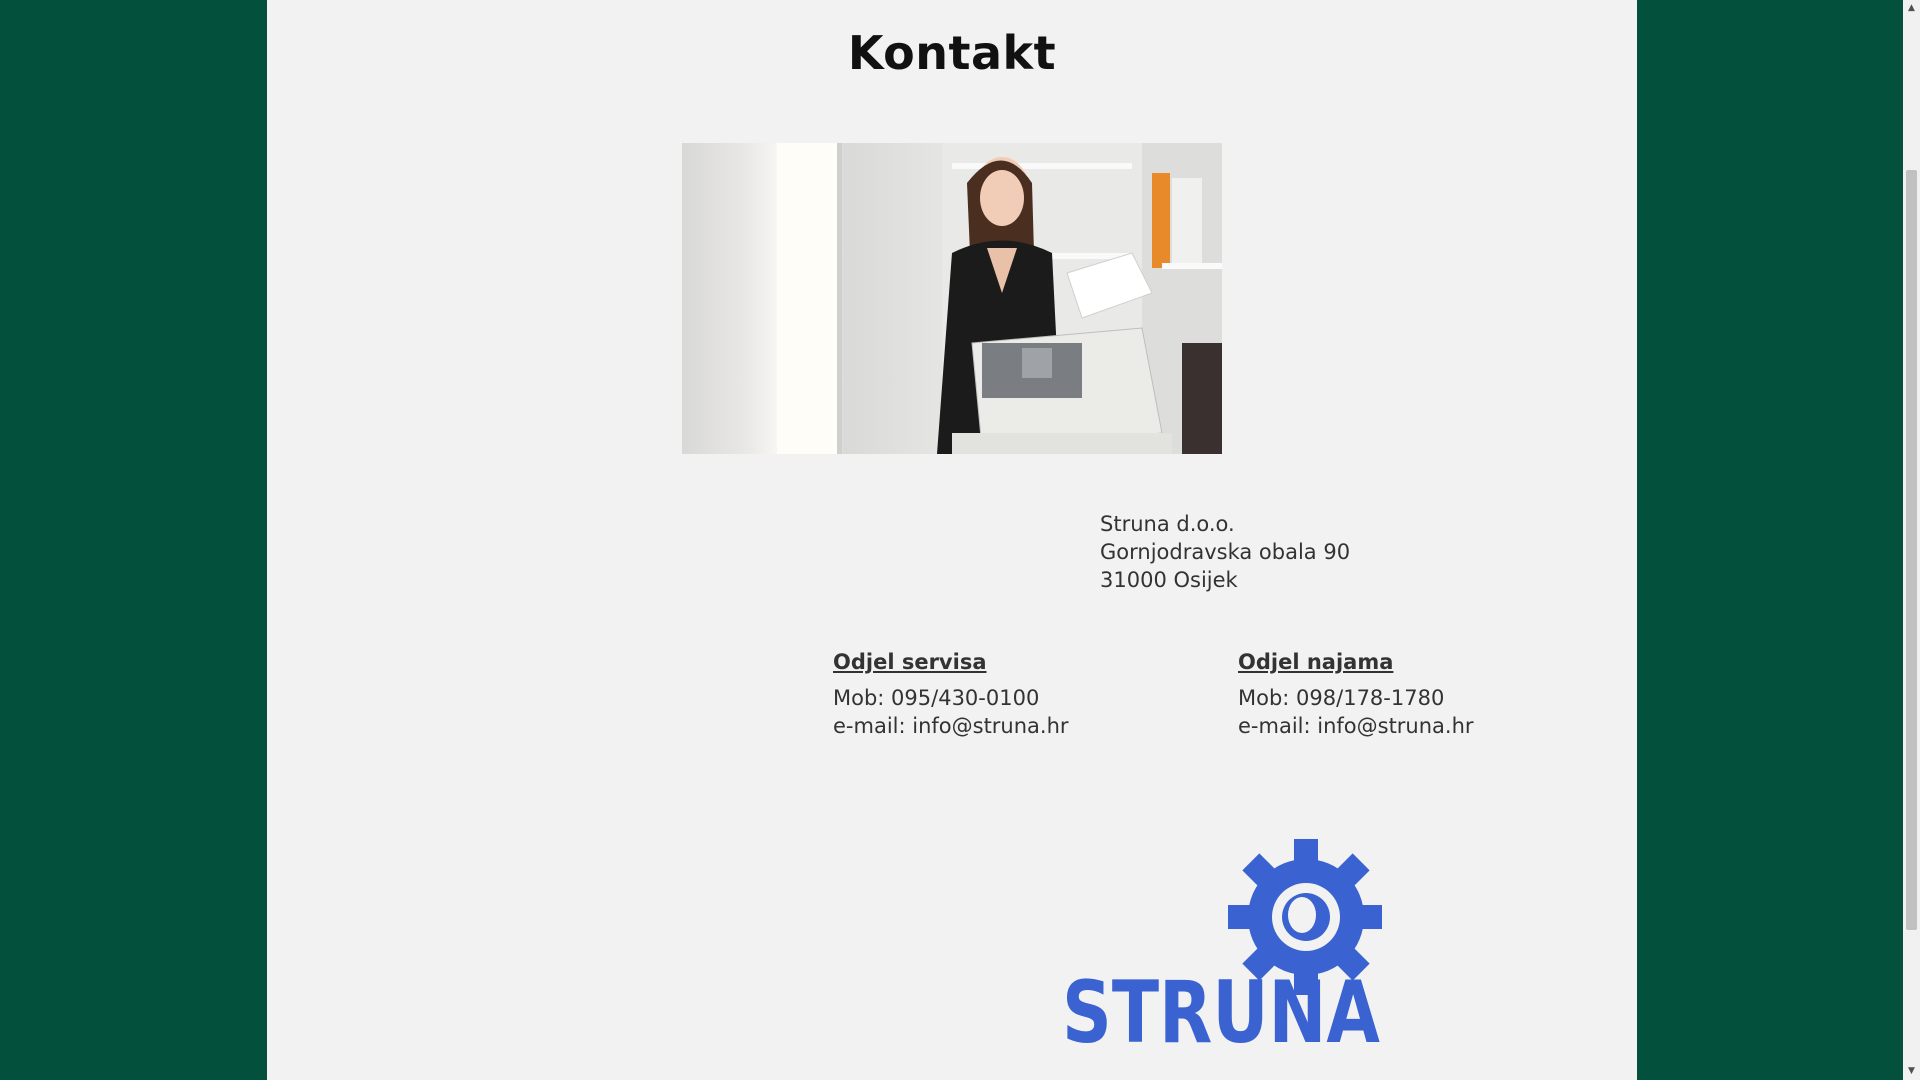 This screenshot has height=1080, width=1920. I want to click on company-name: Struna d.o.o., so click(1167, 524).